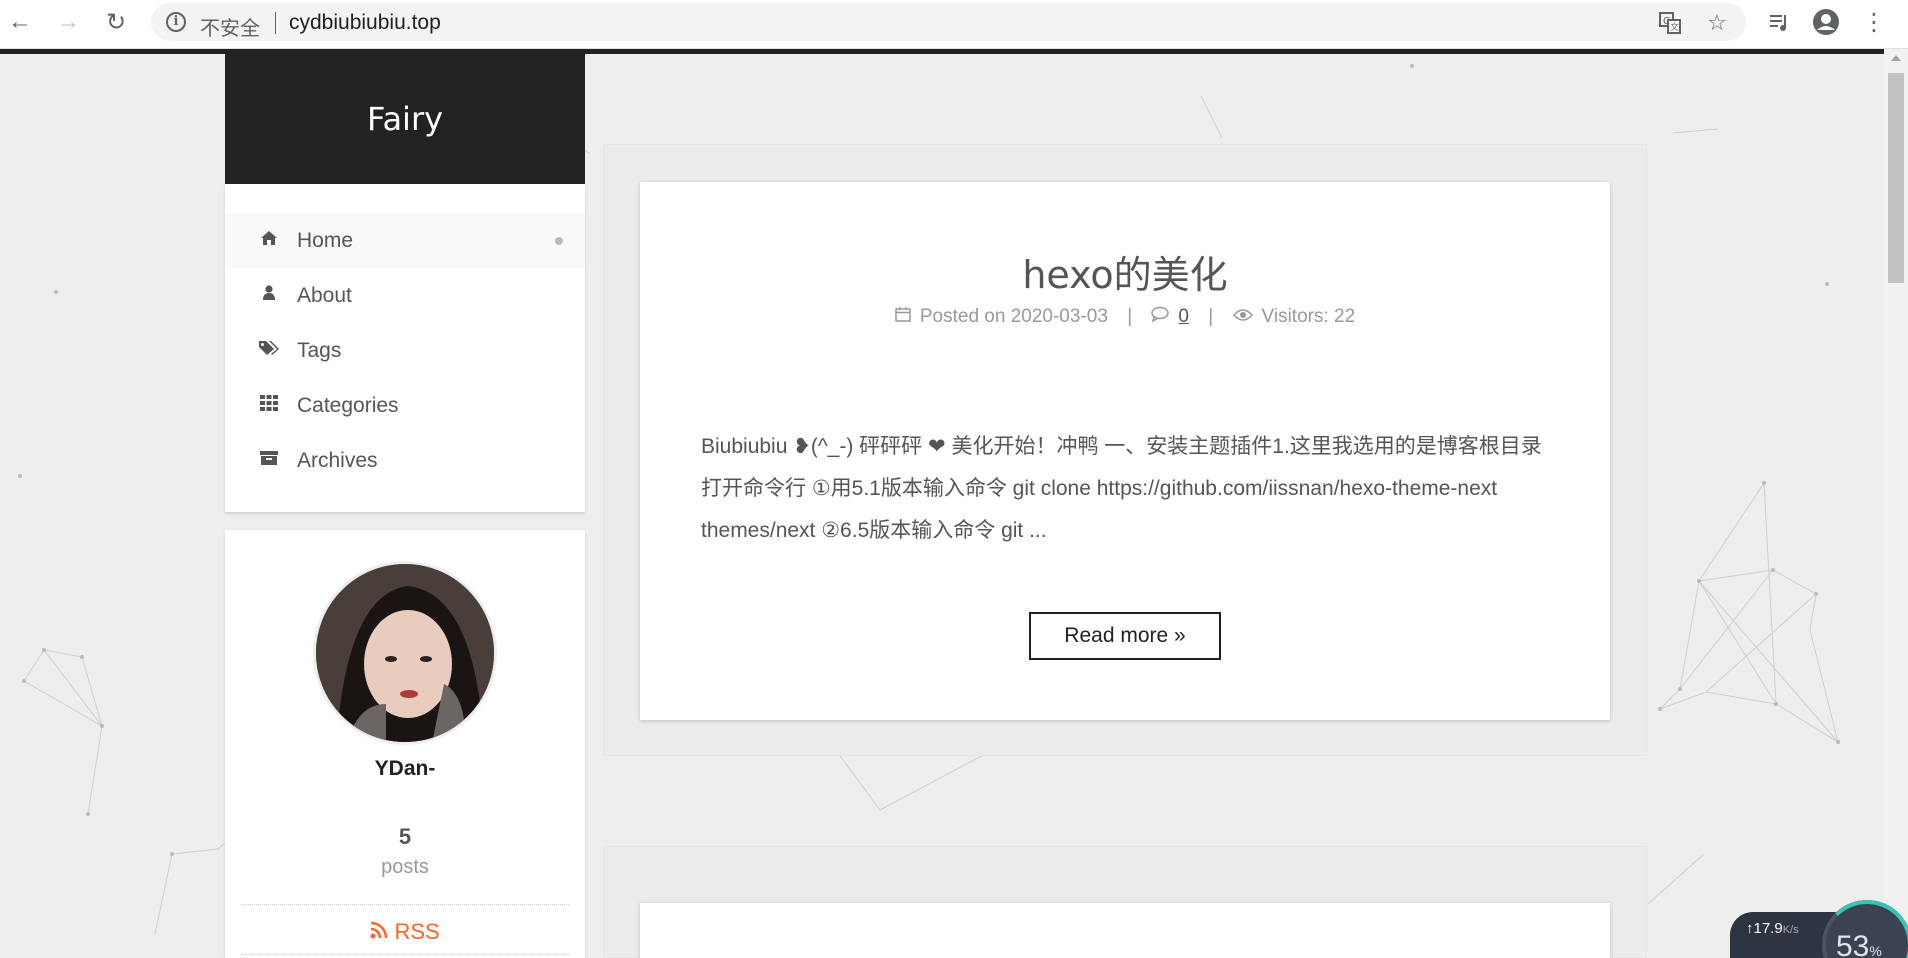 Image resolution: width=1908 pixels, height=958 pixels. I want to click on menu-item-tags: Tags, so click(405, 350).